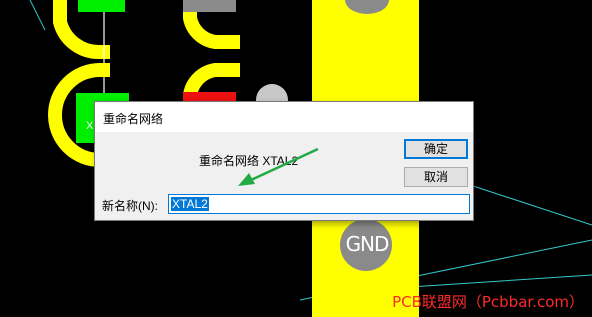  I want to click on cancel-button: 取消, so click(436, 177).